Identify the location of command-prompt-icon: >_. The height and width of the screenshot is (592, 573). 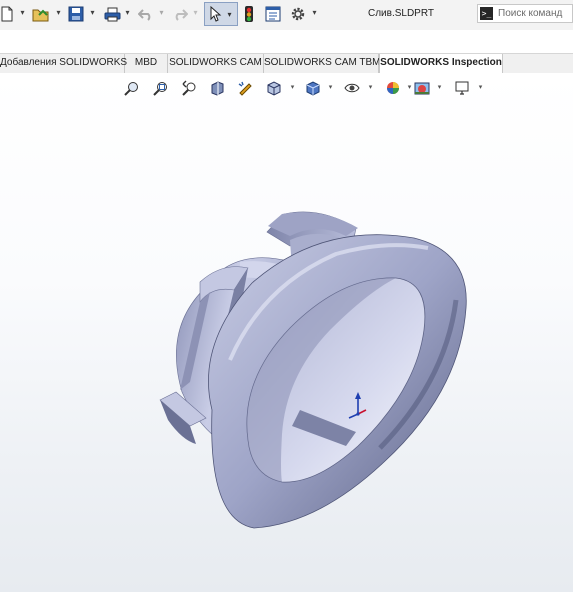
(486, 13).